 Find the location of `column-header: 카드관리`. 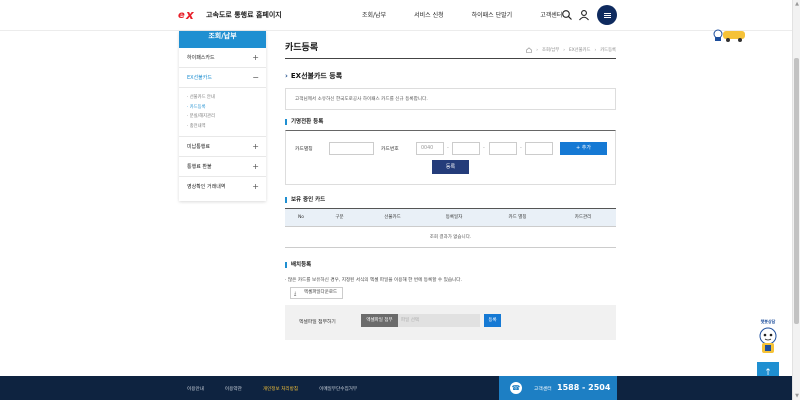

column-header: 카드관리 is located at coordinates (583, 217).